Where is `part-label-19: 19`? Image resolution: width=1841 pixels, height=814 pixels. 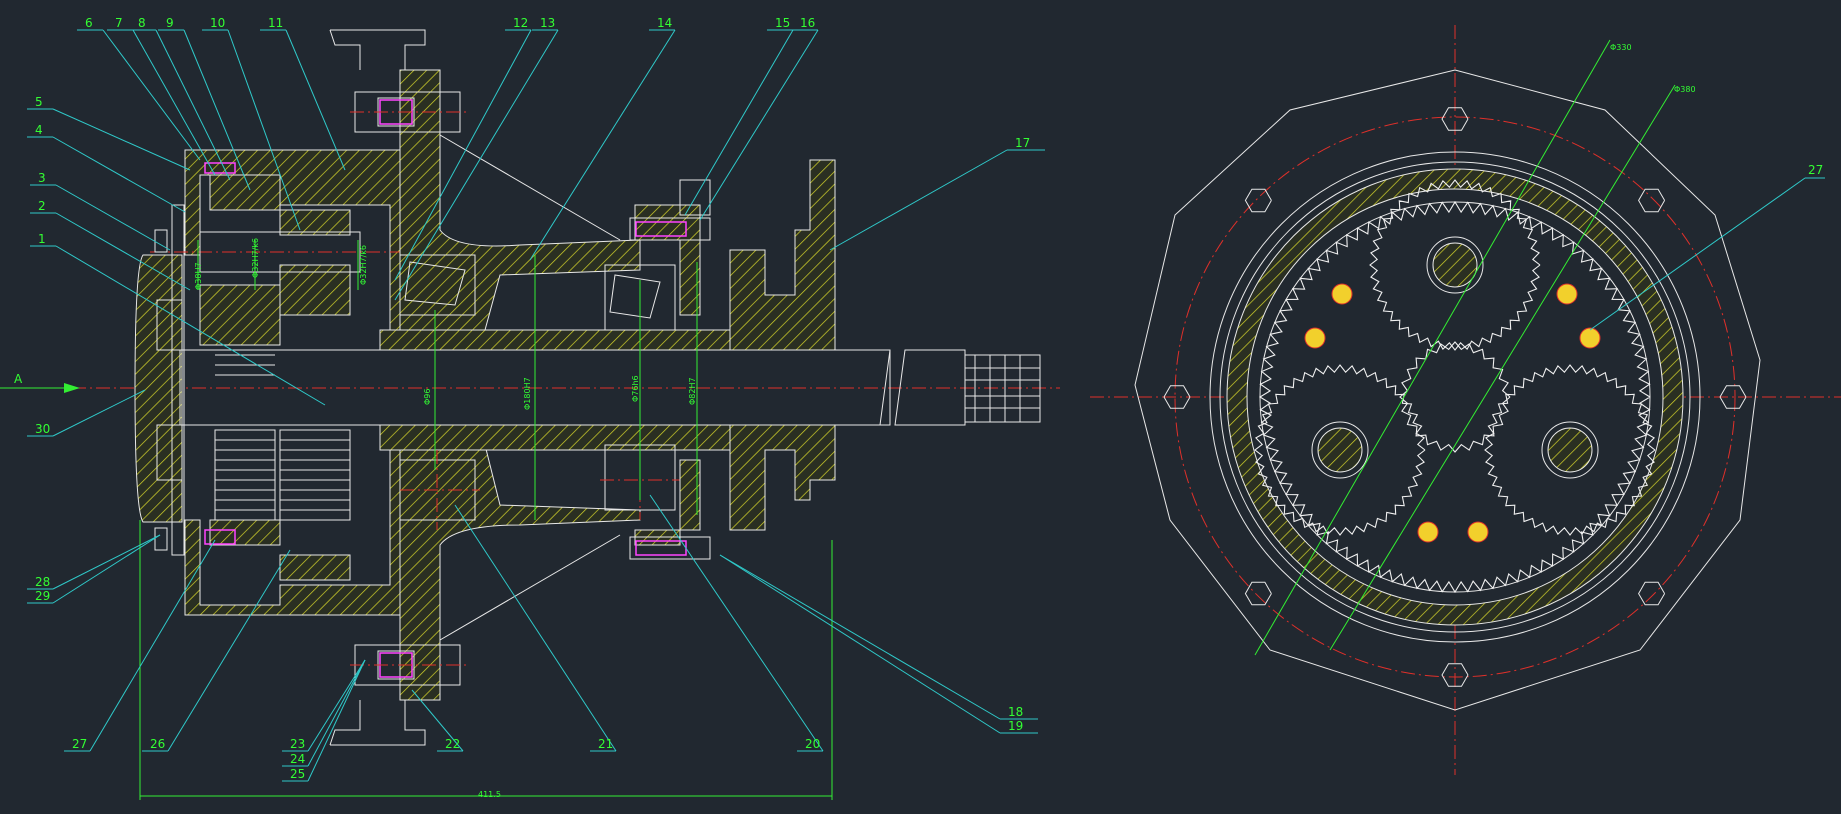
part-label-19: 19 is located at coordinates (1015, 726).